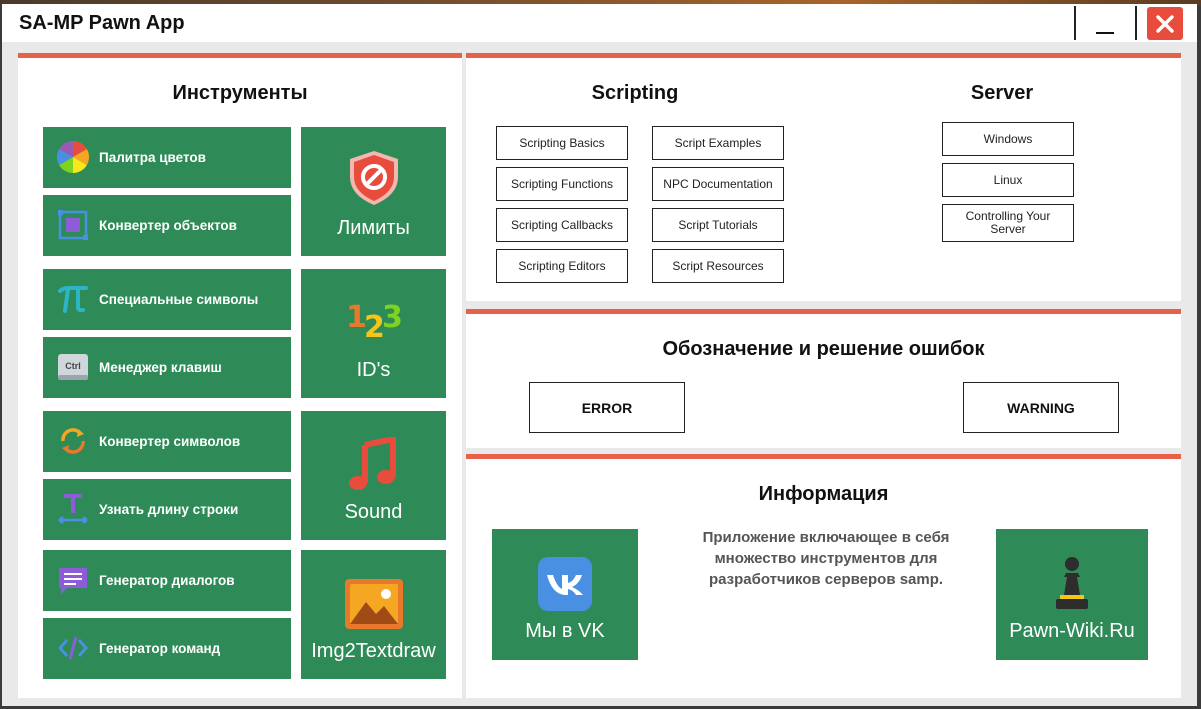  What do you see at coordinates (373, 651) in the screenshot?
I see `tool-label: Img2Textdraw` at bounding box center [373, 651].